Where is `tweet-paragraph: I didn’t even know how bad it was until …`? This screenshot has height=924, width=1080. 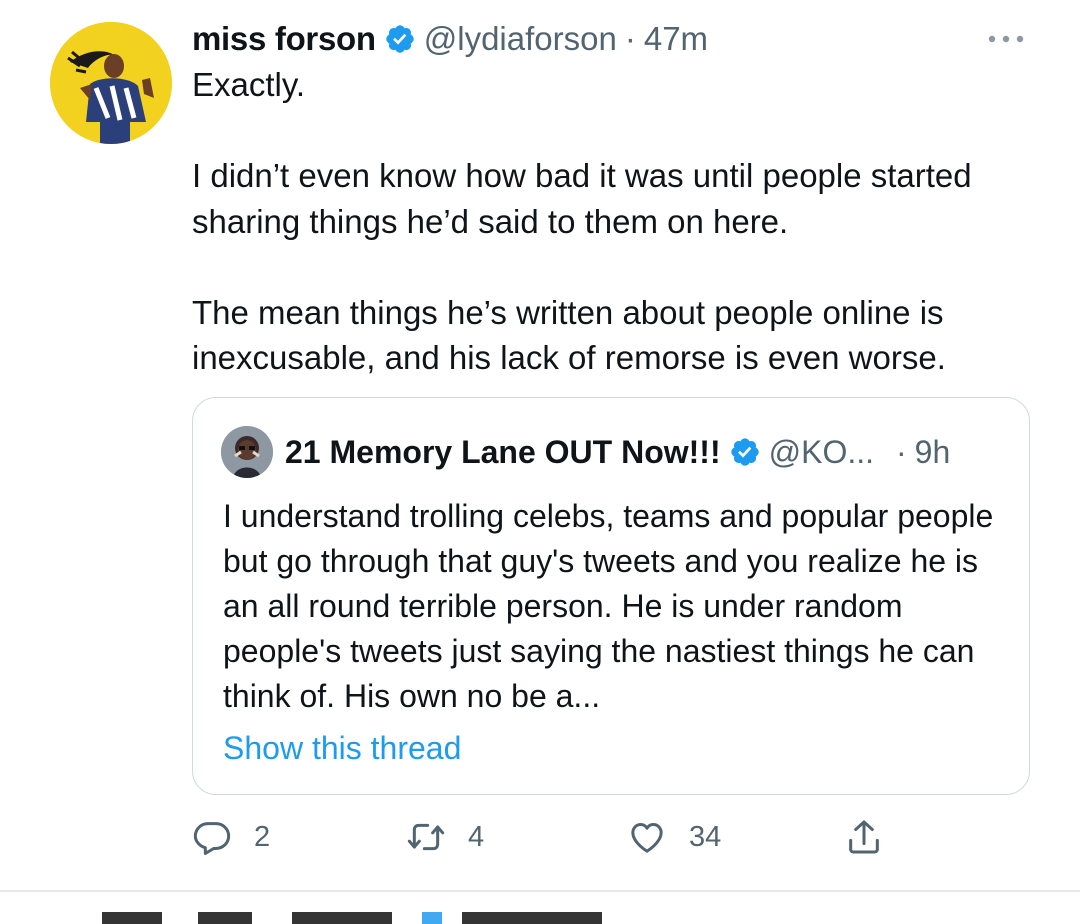
tweet-paragraph: I didn’t even know how bad it was until … is located at coordinates (582, 198).